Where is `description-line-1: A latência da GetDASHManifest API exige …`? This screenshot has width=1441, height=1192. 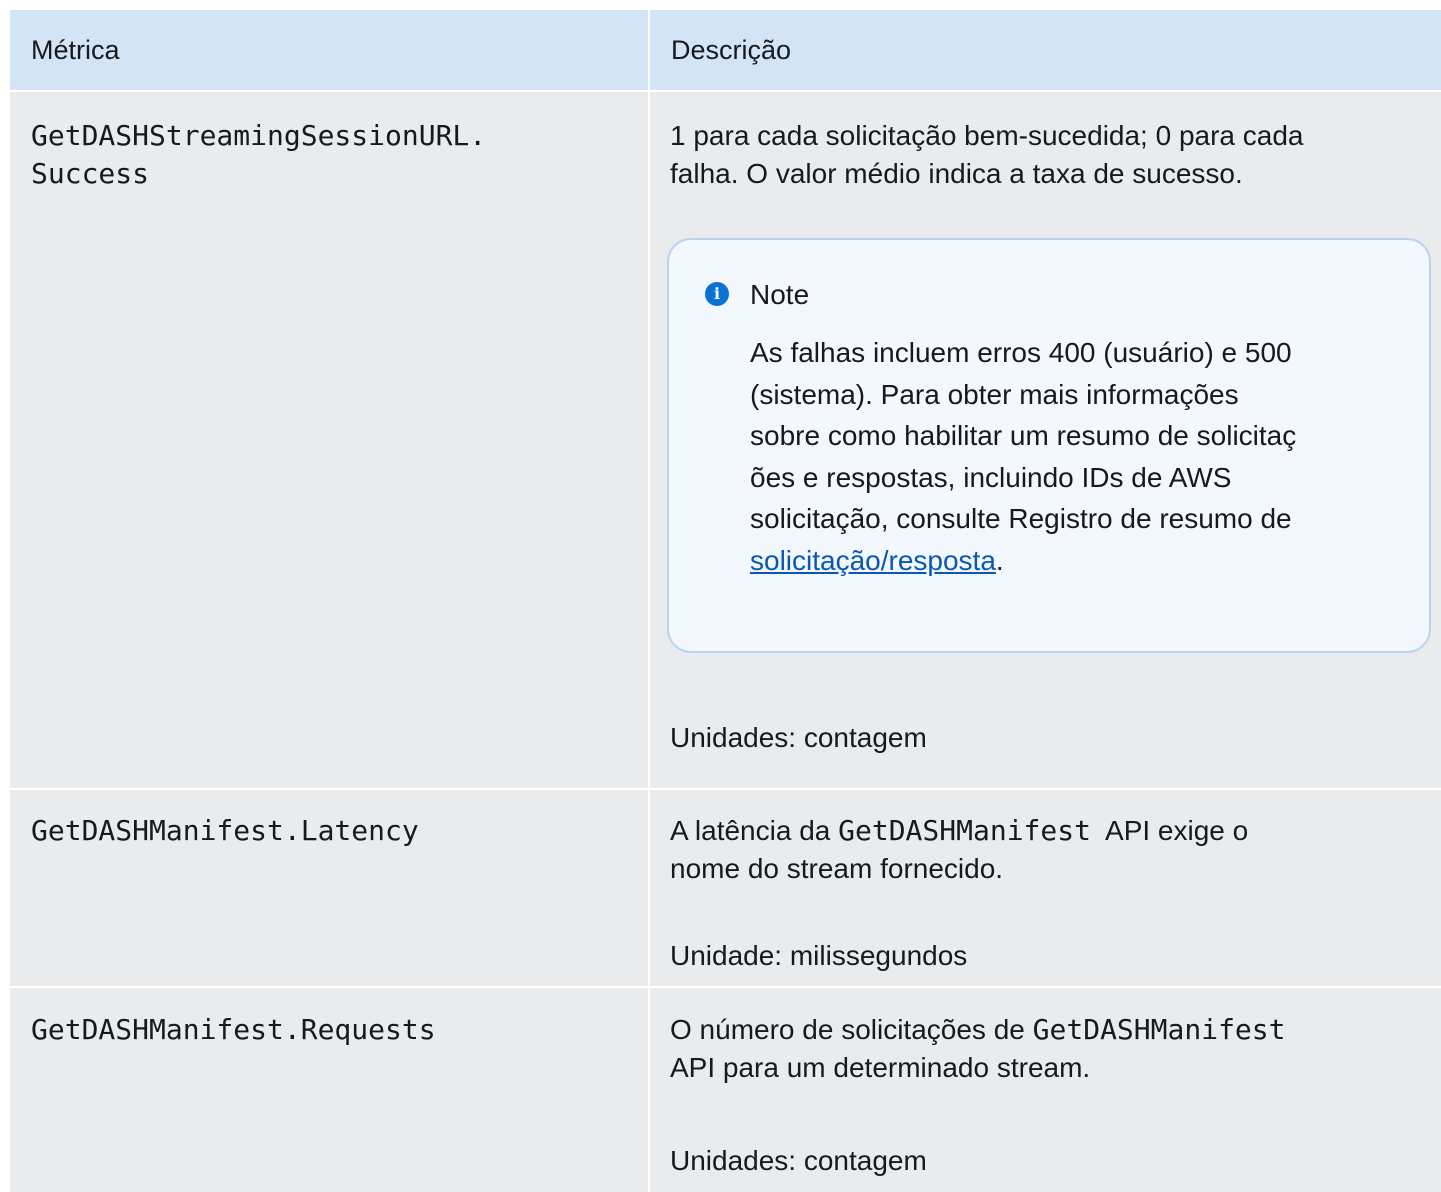
description-line-1: A latência da GetDASHManifest API exige … is located at coordinates (959, 831).